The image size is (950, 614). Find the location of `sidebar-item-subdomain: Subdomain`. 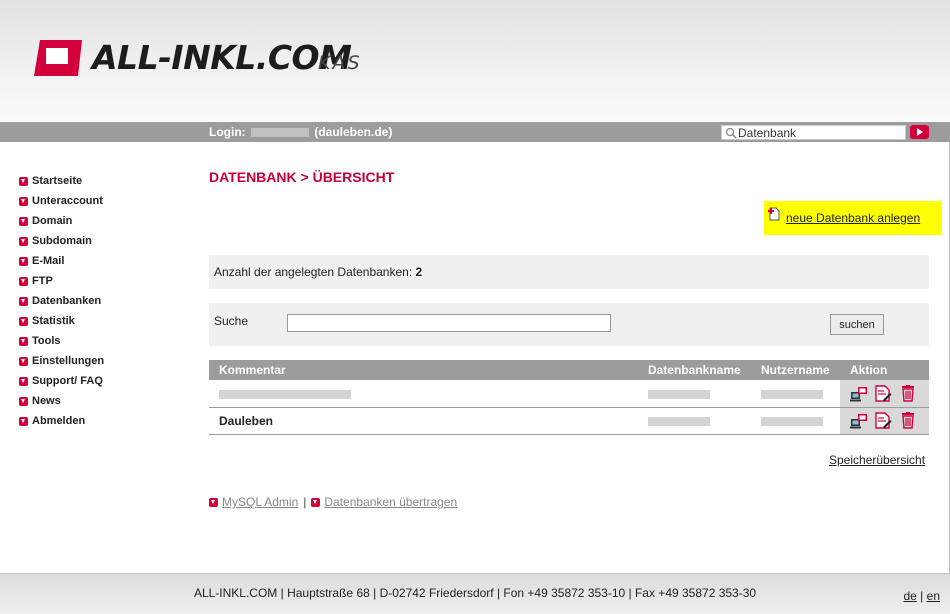

sidebar-item-subdomain: Subdomain is located at coordinates (61, 241).